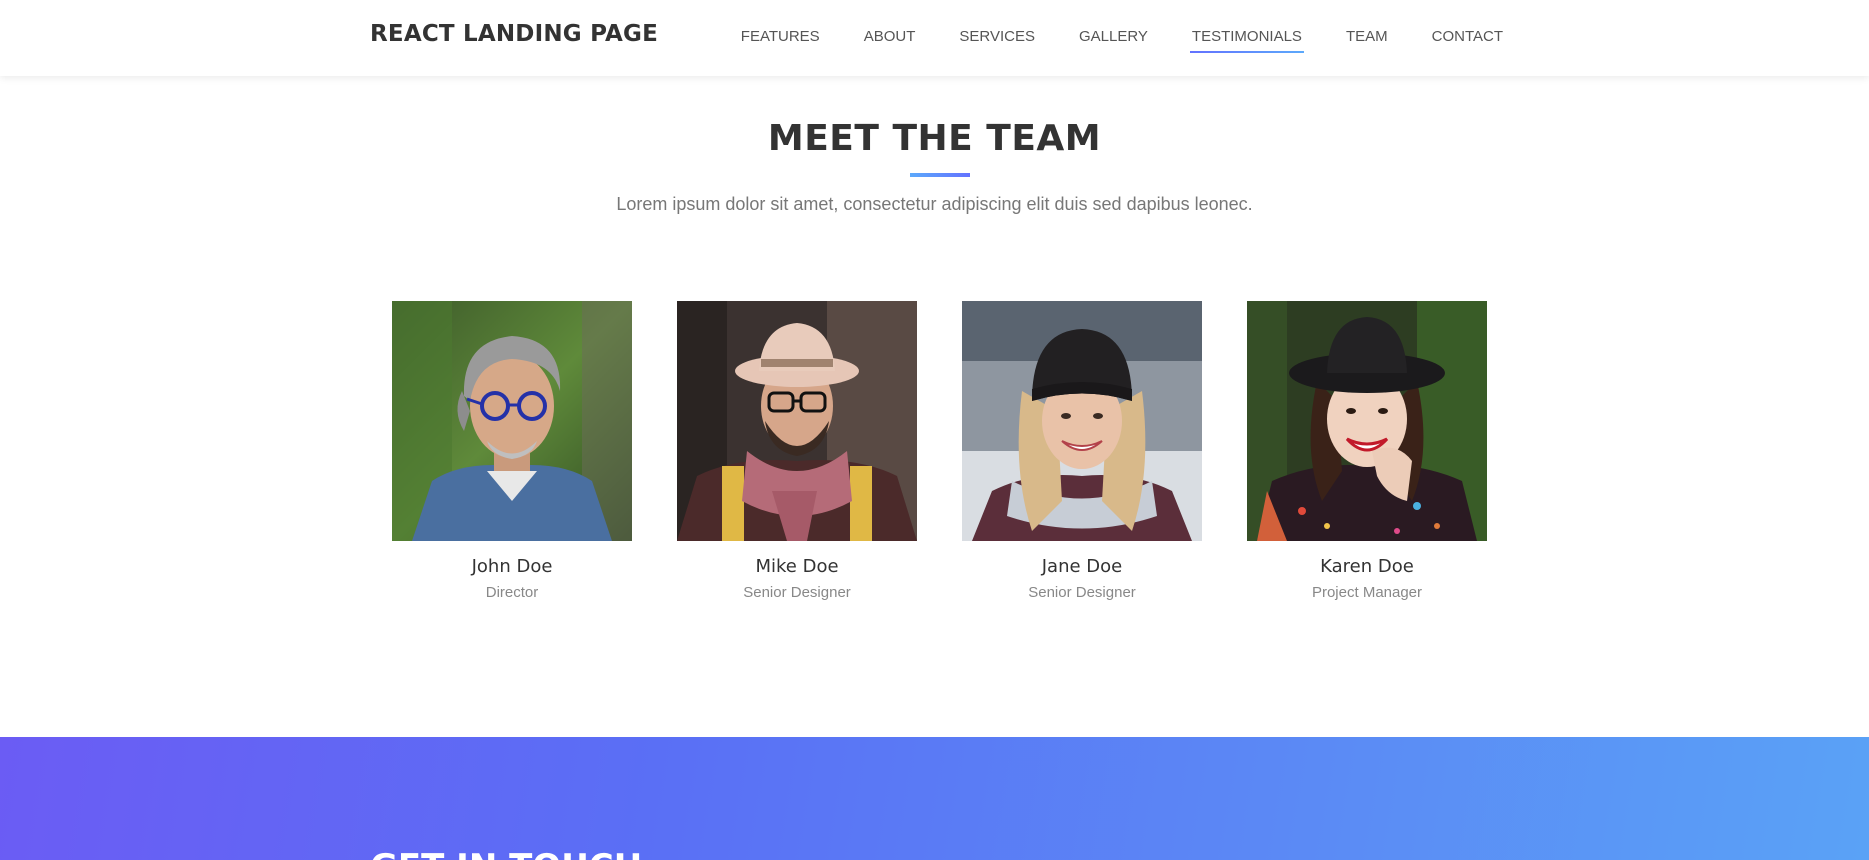 Image resolution: width=1869 pixels, height=860 pixels. I want to click on nav-item-team: TEAM, so click(1367, 40).